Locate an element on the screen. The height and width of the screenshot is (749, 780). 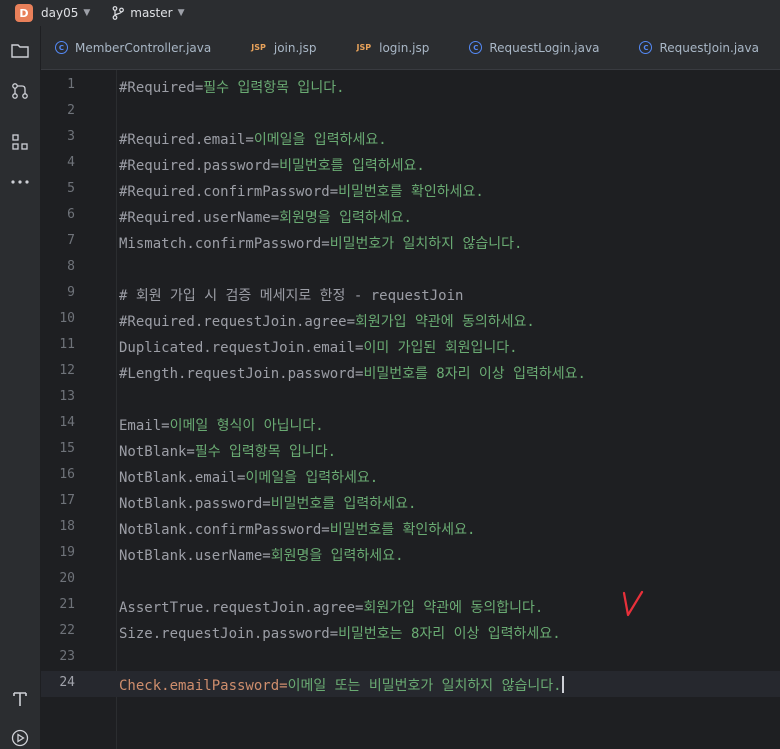
project-badge: D is located at coordinates (24, 13).